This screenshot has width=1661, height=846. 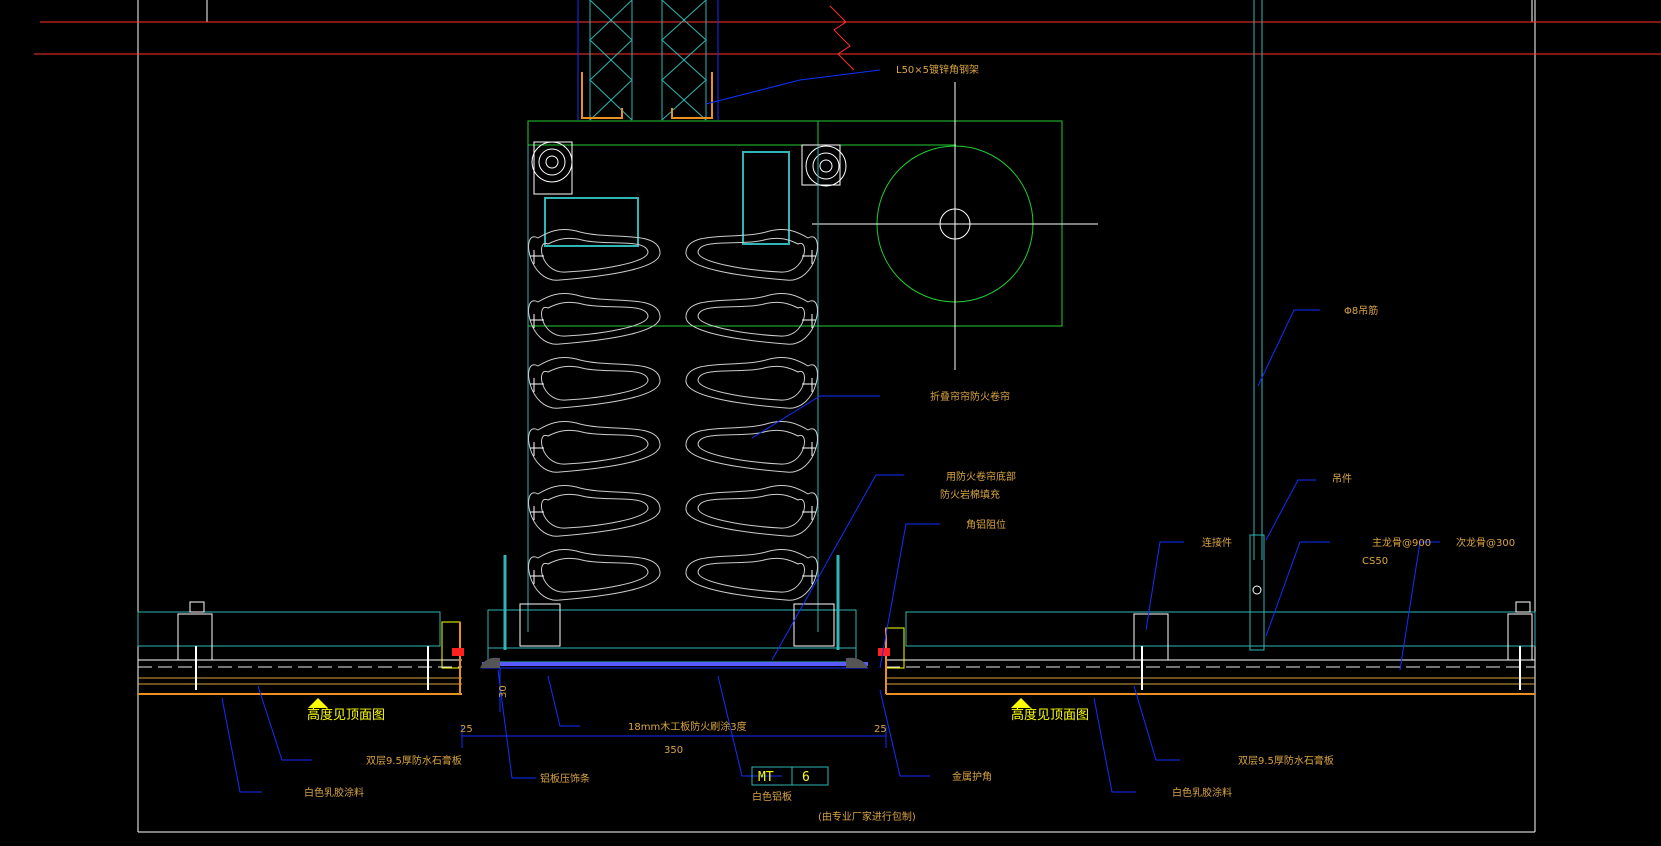 I want to click on connector-label: 连接件, so click(x=1217, y=542).